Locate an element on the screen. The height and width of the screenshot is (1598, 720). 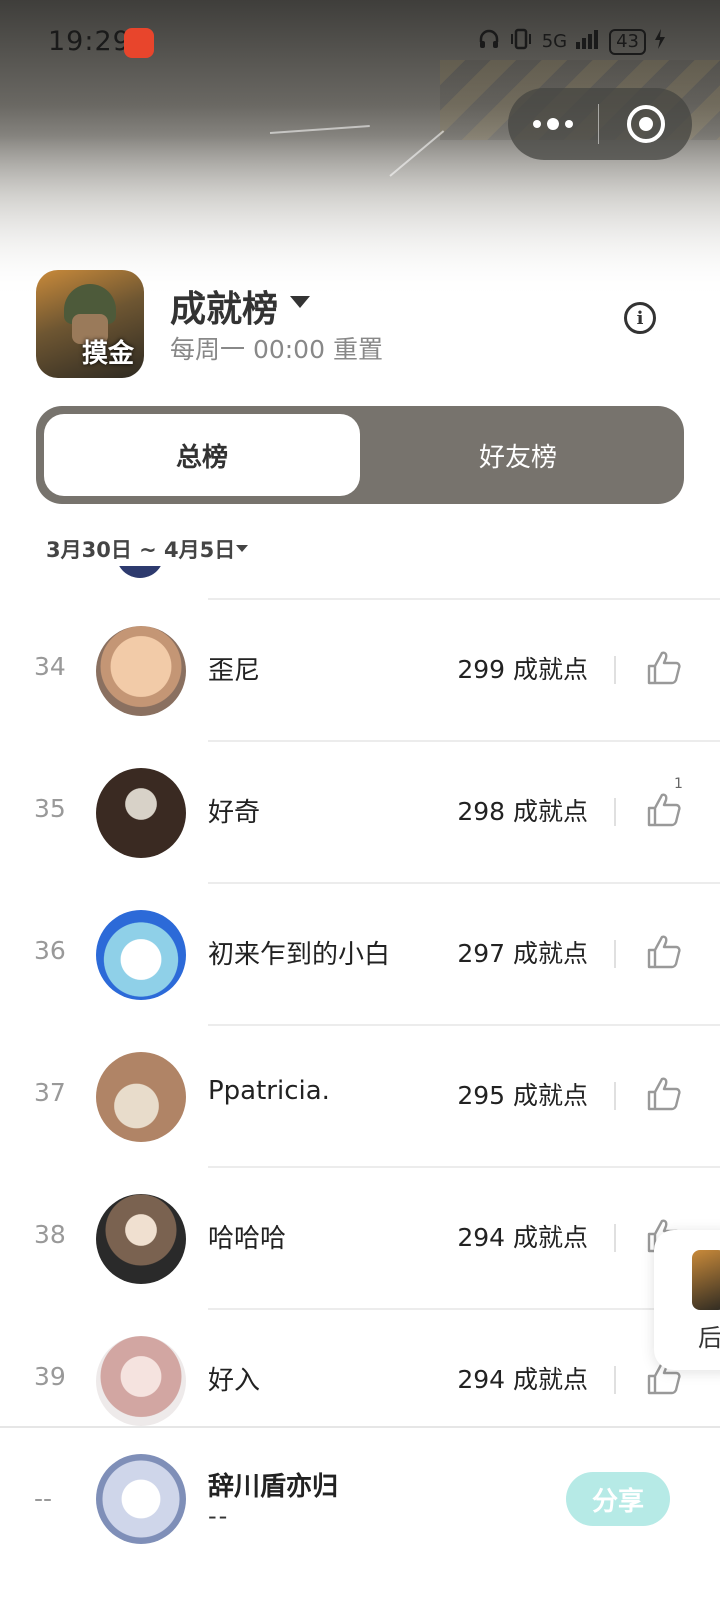
close-mini-program-button is located at coordinates (645, 124).